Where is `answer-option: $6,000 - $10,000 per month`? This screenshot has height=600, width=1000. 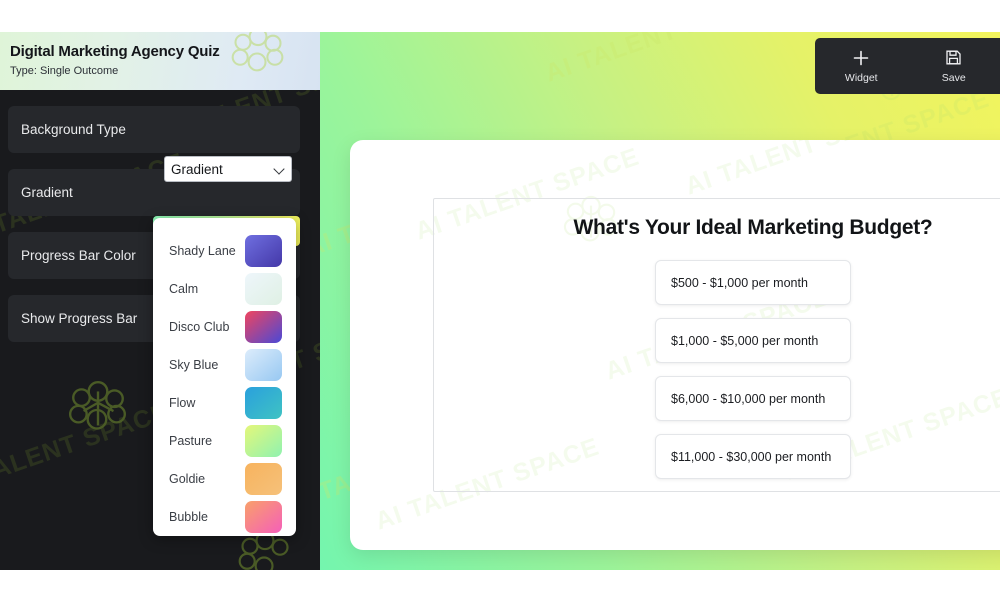
answer-option: $6,000 - $10,000 per month is located at coordinates (753, 398).